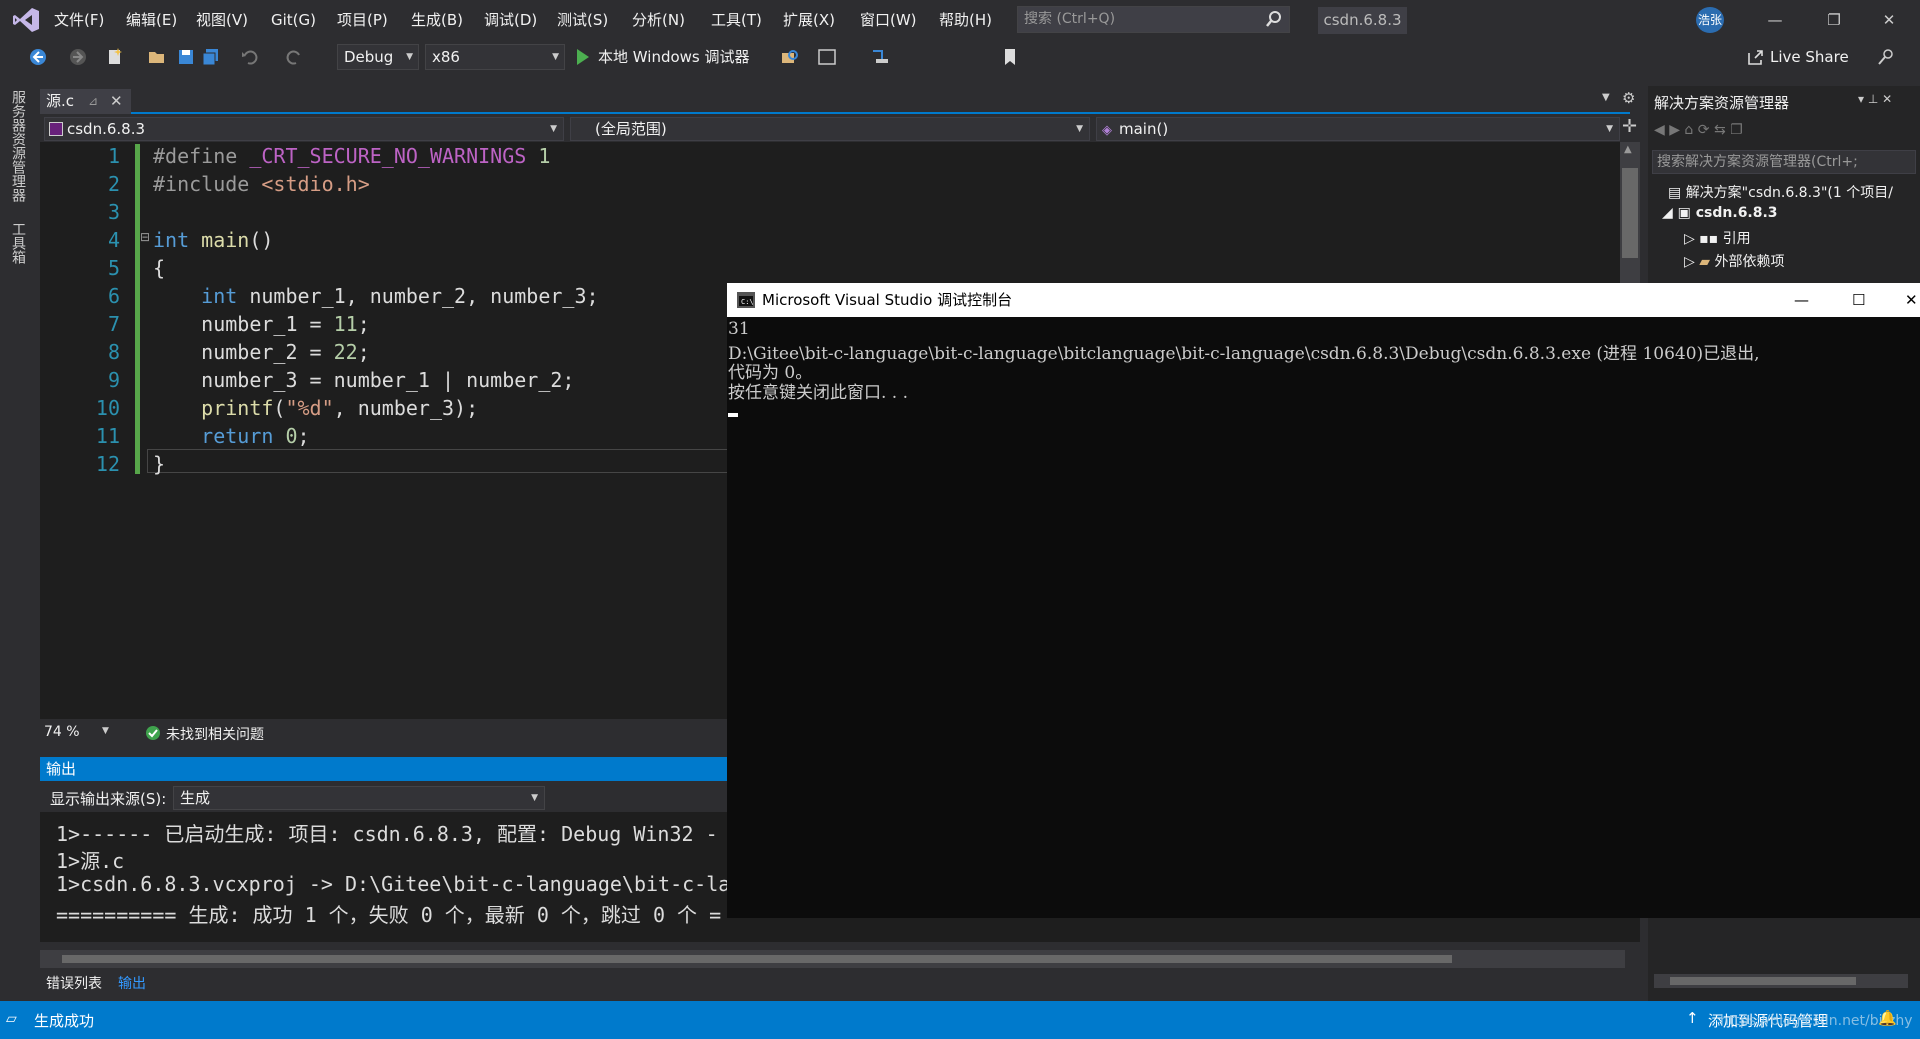 This screenshot has width=1920, height=1039. What do you see at coordinates (369, 57) in the screenshot?
I see `configuration-value: Debug` at bounding box center [369, 57].